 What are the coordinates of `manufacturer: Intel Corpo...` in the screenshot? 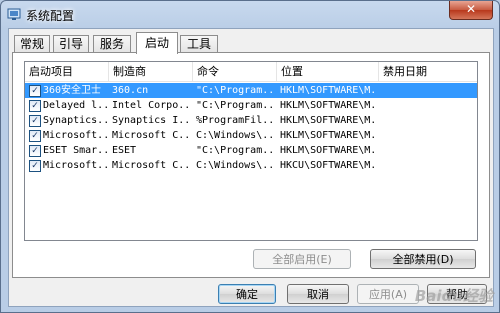 It's located at (152, 105).